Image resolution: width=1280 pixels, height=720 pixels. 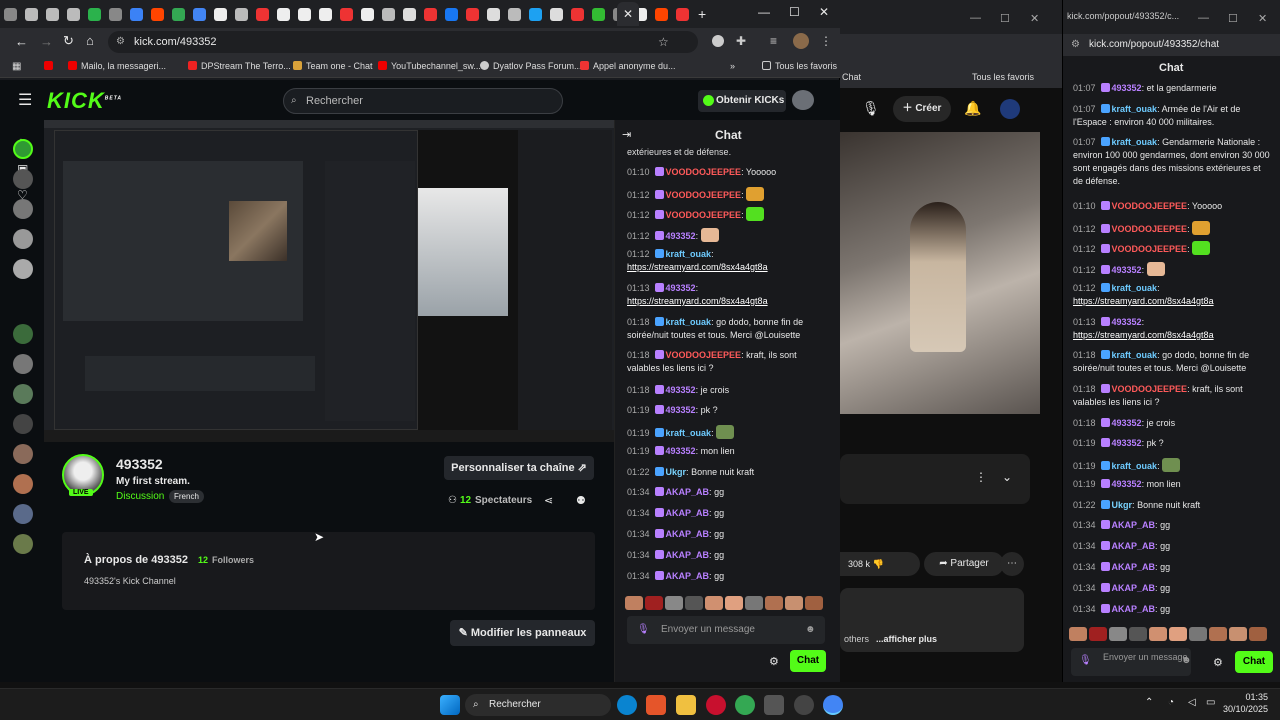 What do you see at coordinates (732, 66) in the screenshot?
I see `bookmarks-overflow-icon: »` at bounding box center [732, 66].